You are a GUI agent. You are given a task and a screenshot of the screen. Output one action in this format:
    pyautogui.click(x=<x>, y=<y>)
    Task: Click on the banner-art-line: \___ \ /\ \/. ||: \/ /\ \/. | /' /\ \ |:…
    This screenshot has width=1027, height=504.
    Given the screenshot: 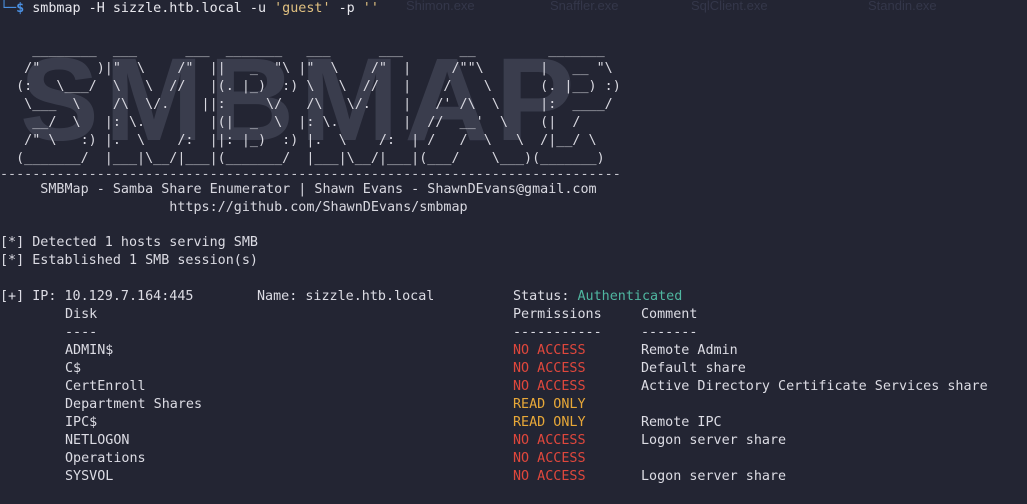 What is the action you would take?
    pyautogui.click(x=306, y=104)
    